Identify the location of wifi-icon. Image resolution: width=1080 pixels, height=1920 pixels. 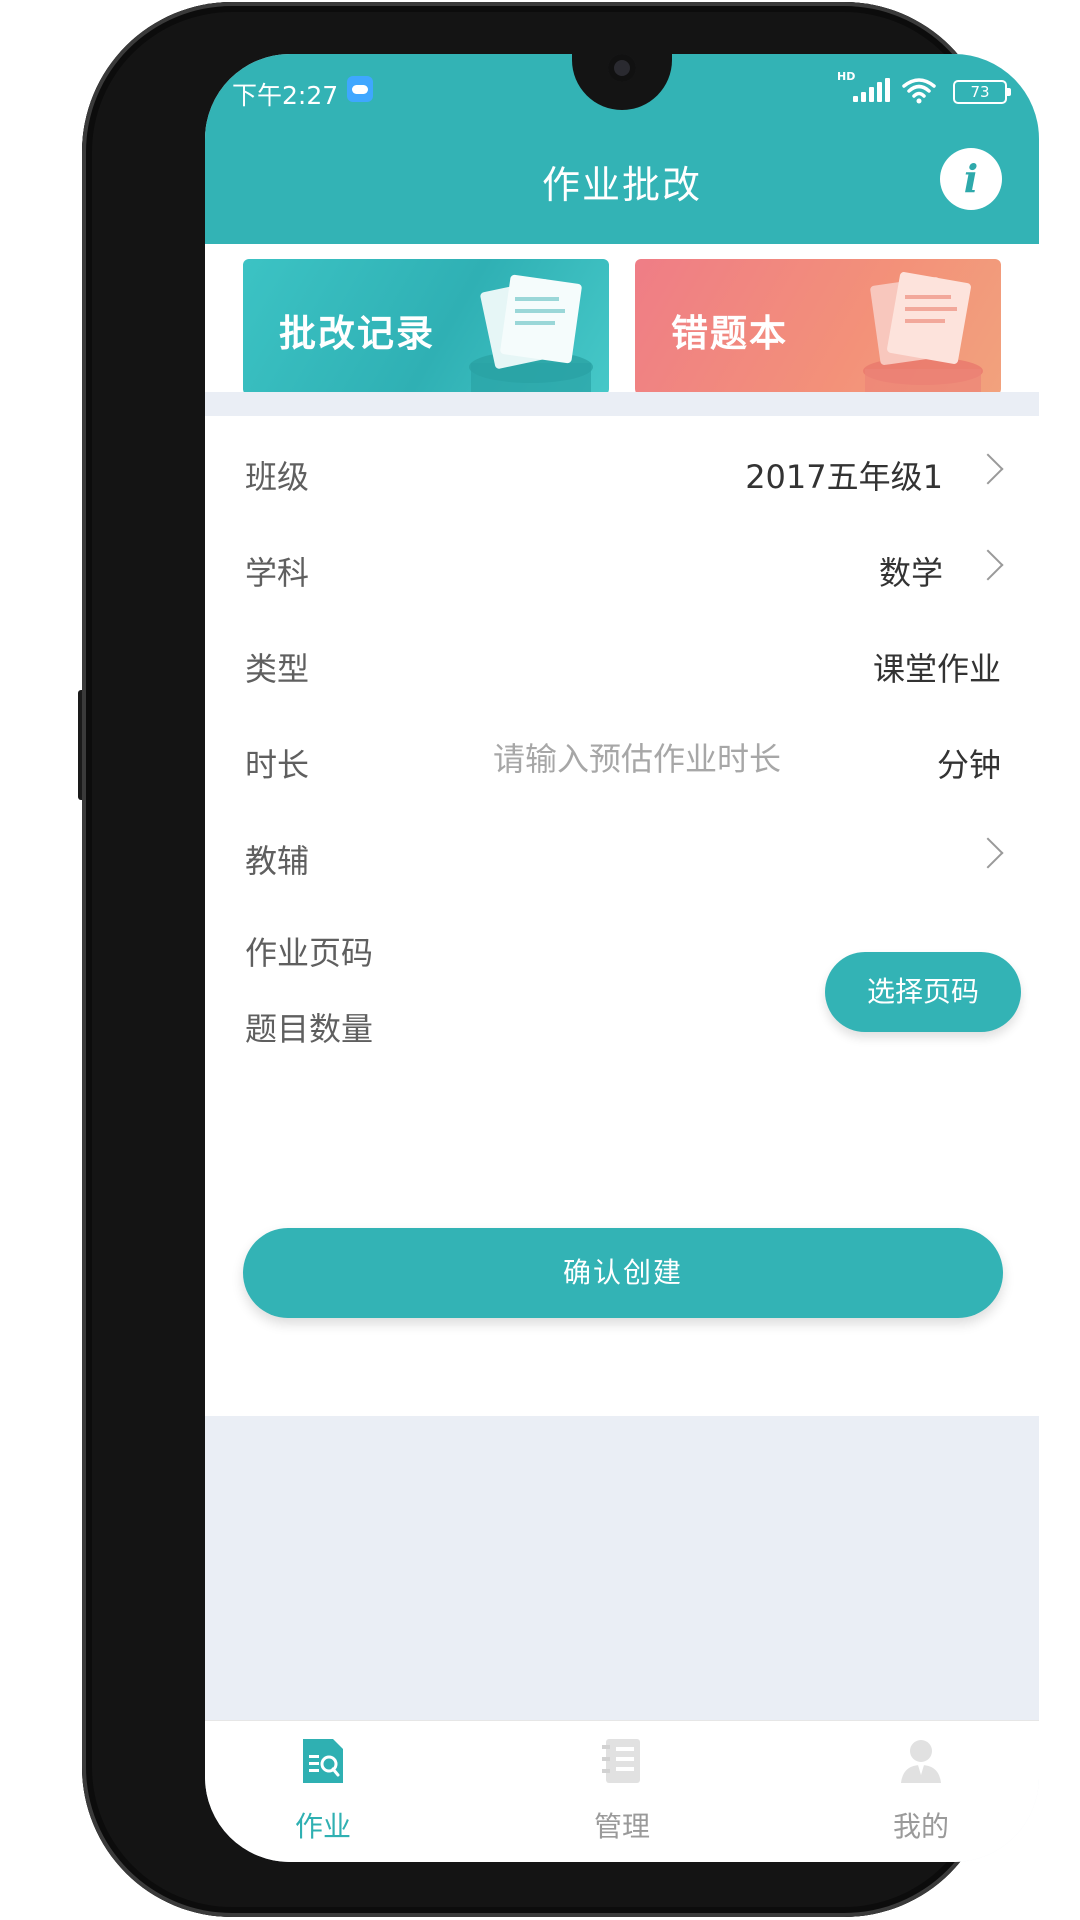
(919, 91).